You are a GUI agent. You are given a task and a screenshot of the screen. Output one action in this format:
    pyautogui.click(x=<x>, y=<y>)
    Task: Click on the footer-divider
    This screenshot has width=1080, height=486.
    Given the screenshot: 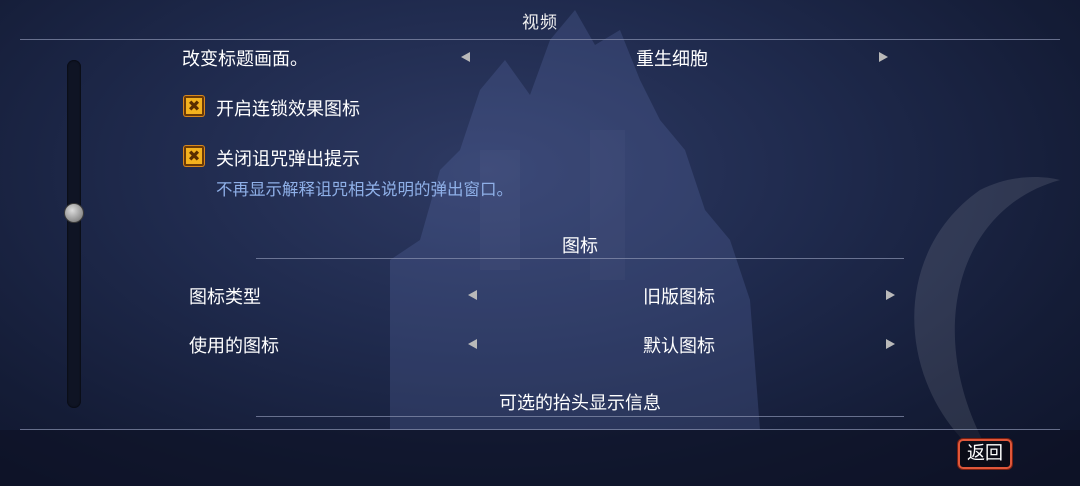 What is the action you would take?
    pyautogui.click(x=540, y=429)
    